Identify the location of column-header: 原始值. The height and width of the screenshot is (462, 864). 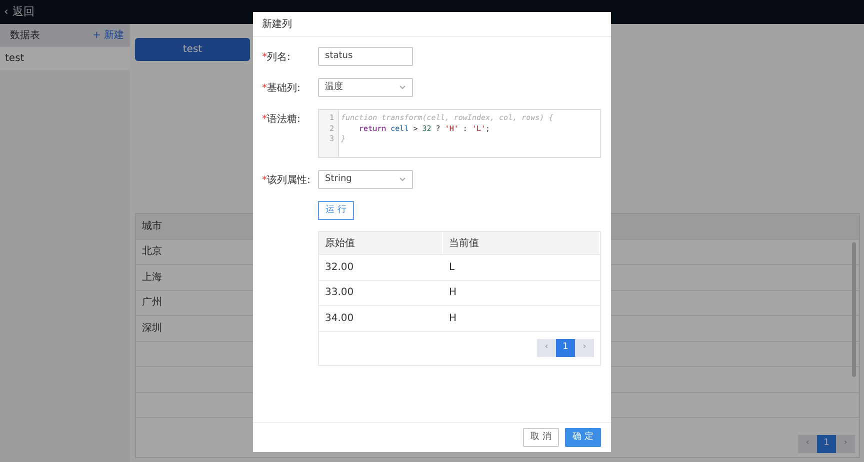
(340, 243).